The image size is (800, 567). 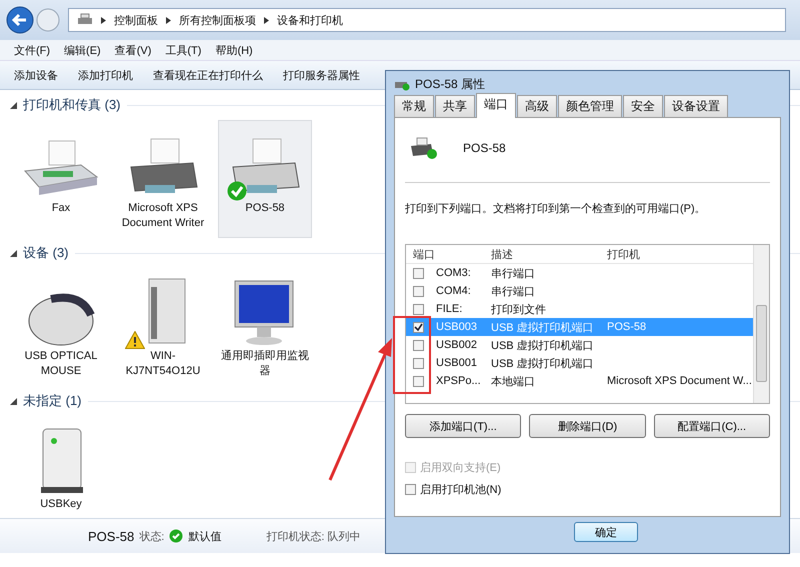 What do you see at coordinates (587, 291) in the screenshot?
I see `port-row: COM4: 串行端口` at bounding box center [587, 291].